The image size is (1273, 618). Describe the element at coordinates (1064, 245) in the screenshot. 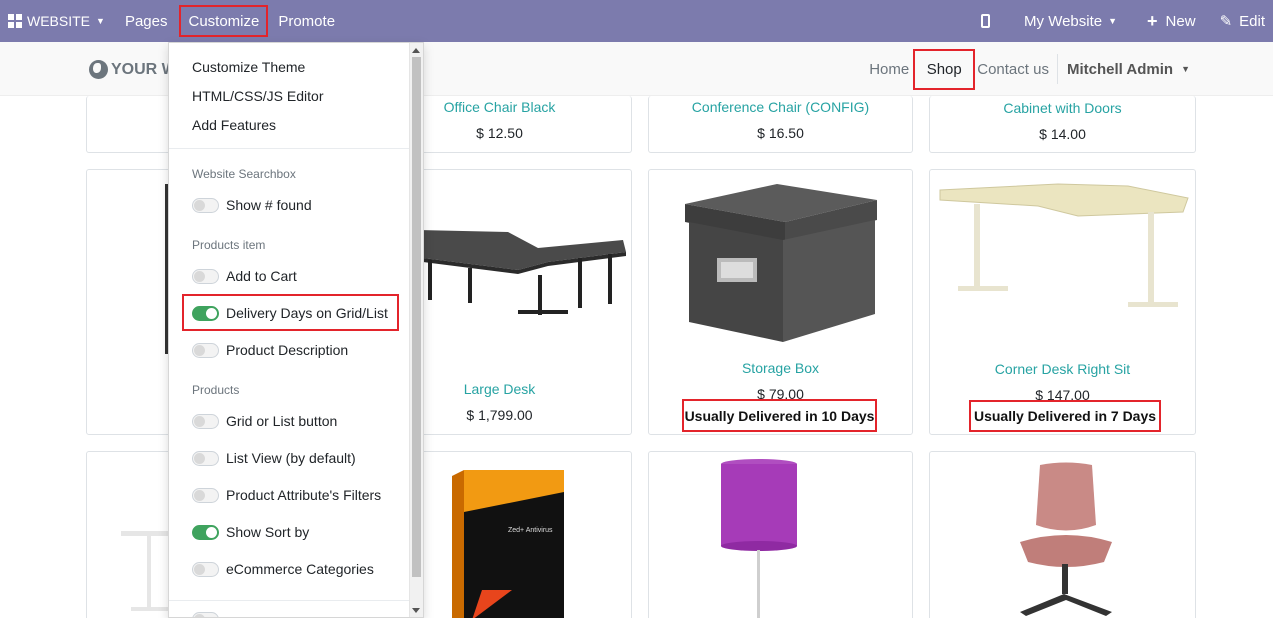

I see `corner-desk-image` at that location.